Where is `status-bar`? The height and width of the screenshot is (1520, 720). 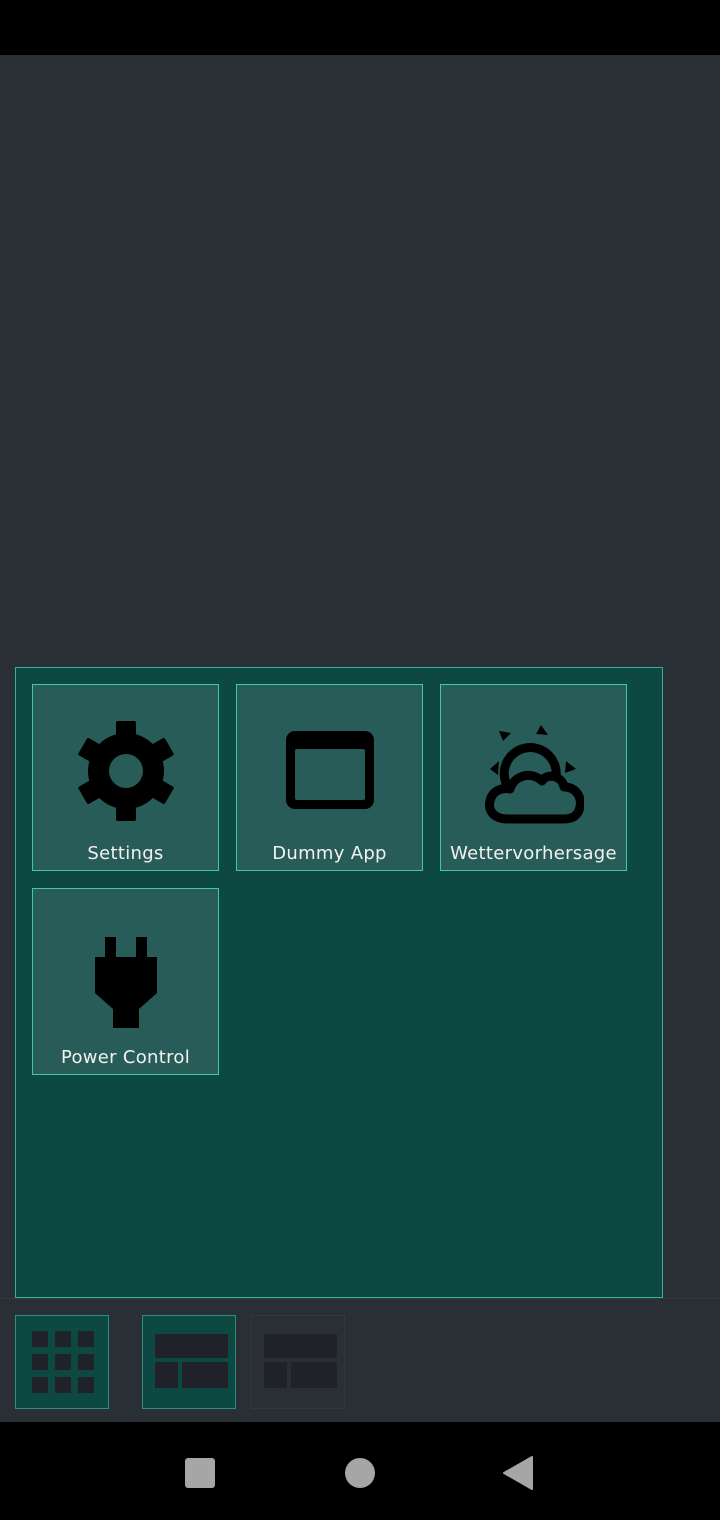
status-bar is located at coordinates (360, 27).